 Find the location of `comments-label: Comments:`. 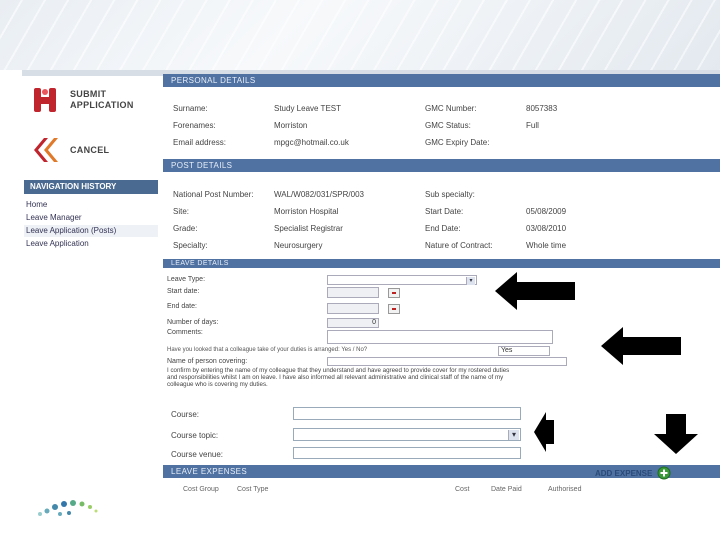

comments-label: Comments: is located at coordinates (185, 332).